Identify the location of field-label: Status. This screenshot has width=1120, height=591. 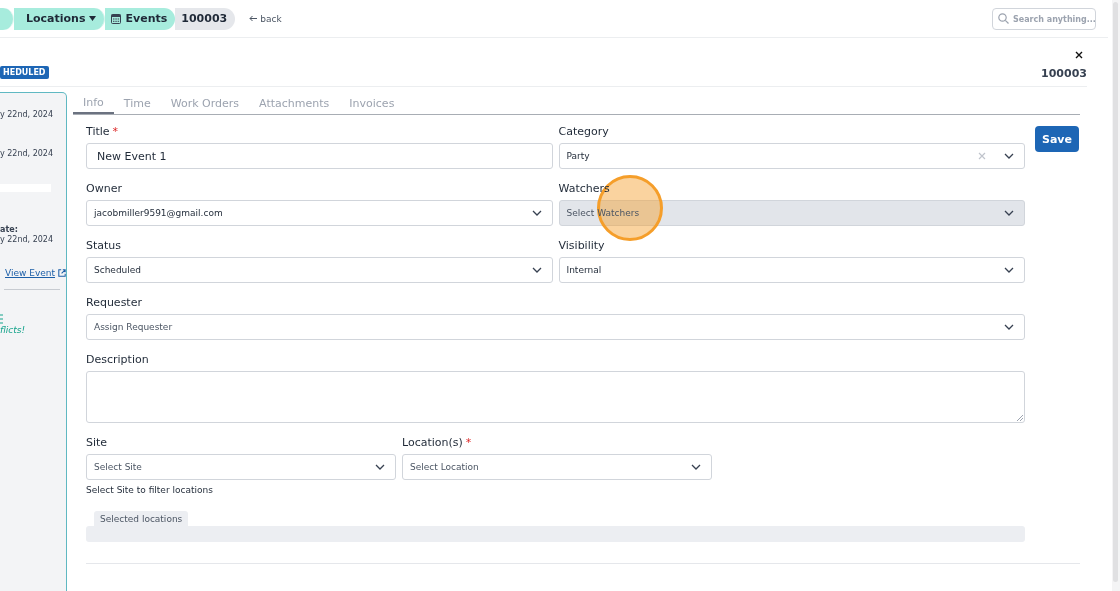
(104, 246).